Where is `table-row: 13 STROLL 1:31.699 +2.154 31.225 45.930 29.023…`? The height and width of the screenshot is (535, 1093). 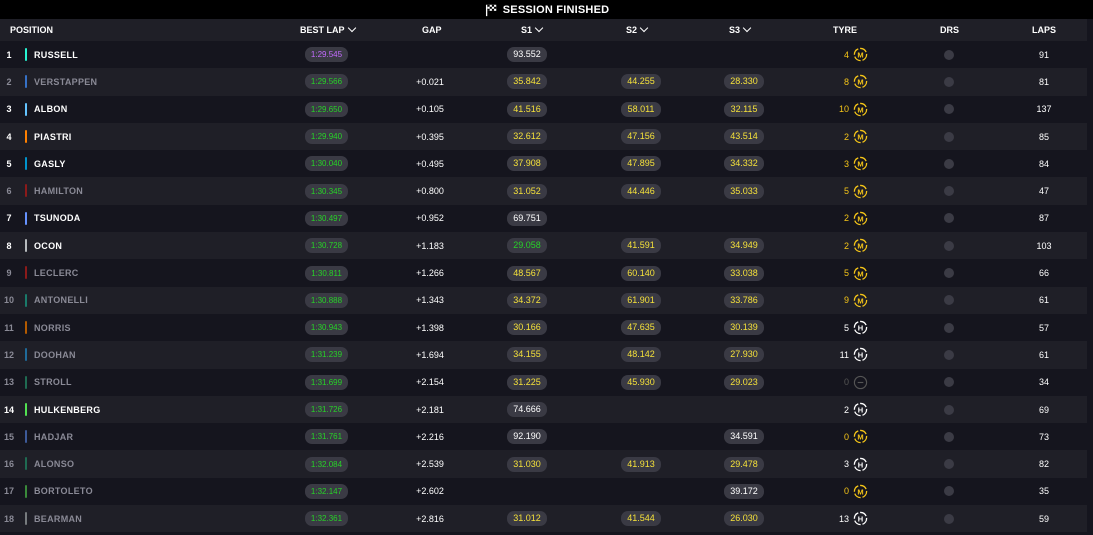
table-row: 13 STROLL 1:31.699 +2.154 31.225 45.930 29.023… is located at coordinates (543, 382).